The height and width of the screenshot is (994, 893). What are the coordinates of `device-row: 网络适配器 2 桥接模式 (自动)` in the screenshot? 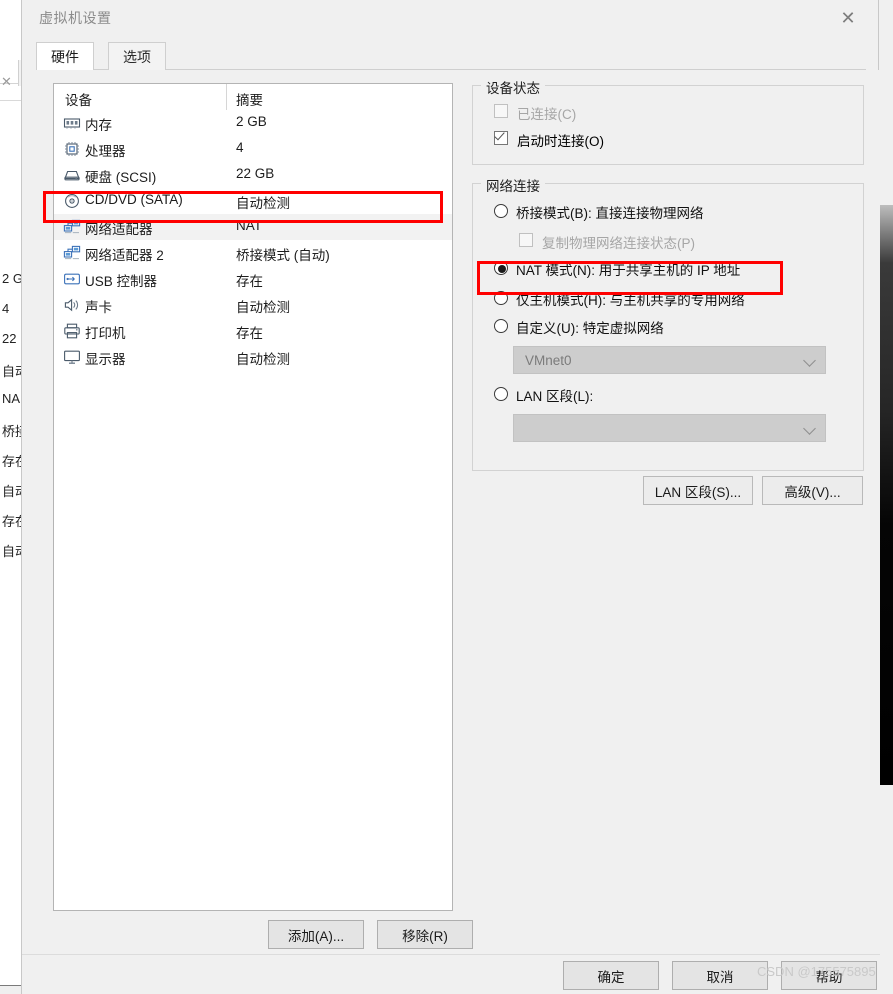 It's located at (253, 253).